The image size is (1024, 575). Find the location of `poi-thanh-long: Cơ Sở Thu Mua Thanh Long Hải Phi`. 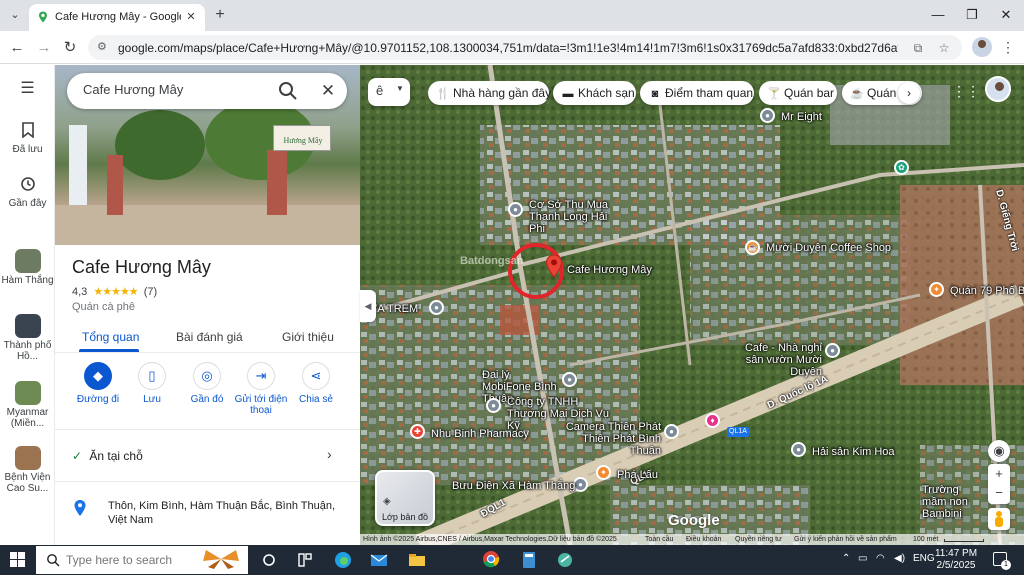

poi-thanh-long: Cơ Sở Thu Mua Thanh Long Hải Phi is located at coordinates (576, 217).